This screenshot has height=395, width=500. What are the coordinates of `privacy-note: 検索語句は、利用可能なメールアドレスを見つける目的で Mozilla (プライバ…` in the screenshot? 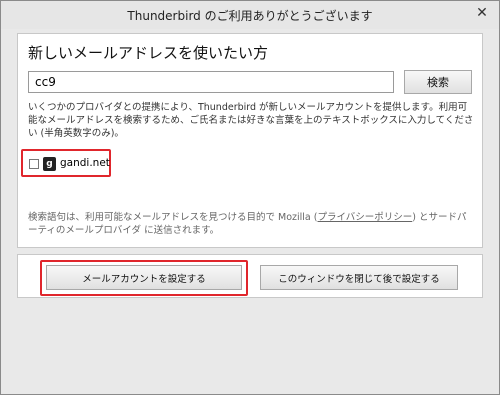 It's located at (252, 224).